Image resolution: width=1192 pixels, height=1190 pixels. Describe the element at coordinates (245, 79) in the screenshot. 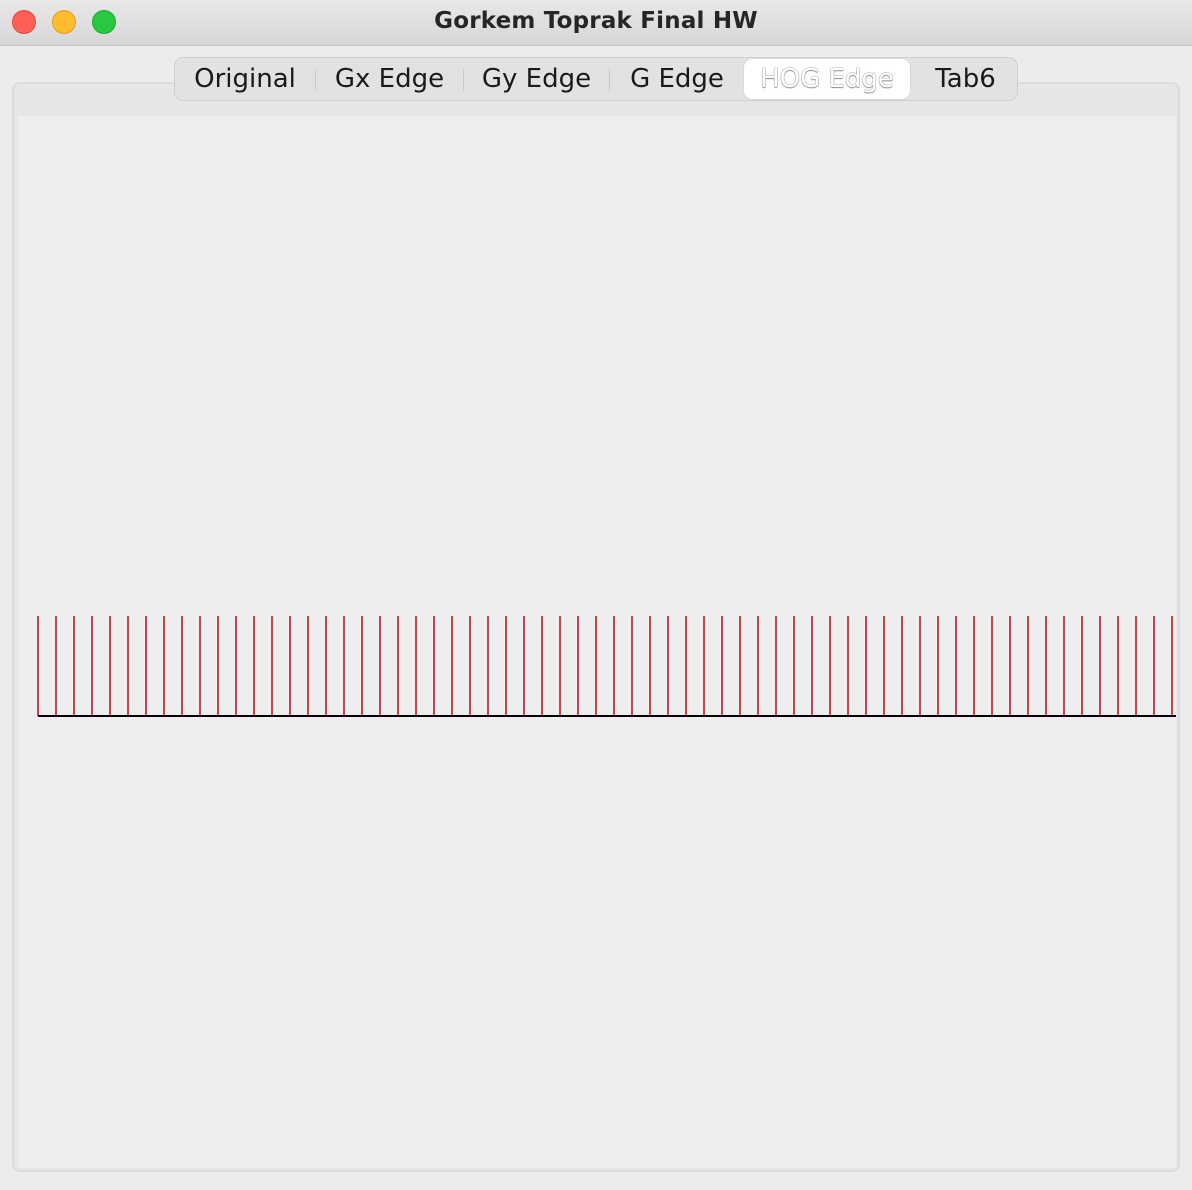

I see `tab-original: Original` at that location.